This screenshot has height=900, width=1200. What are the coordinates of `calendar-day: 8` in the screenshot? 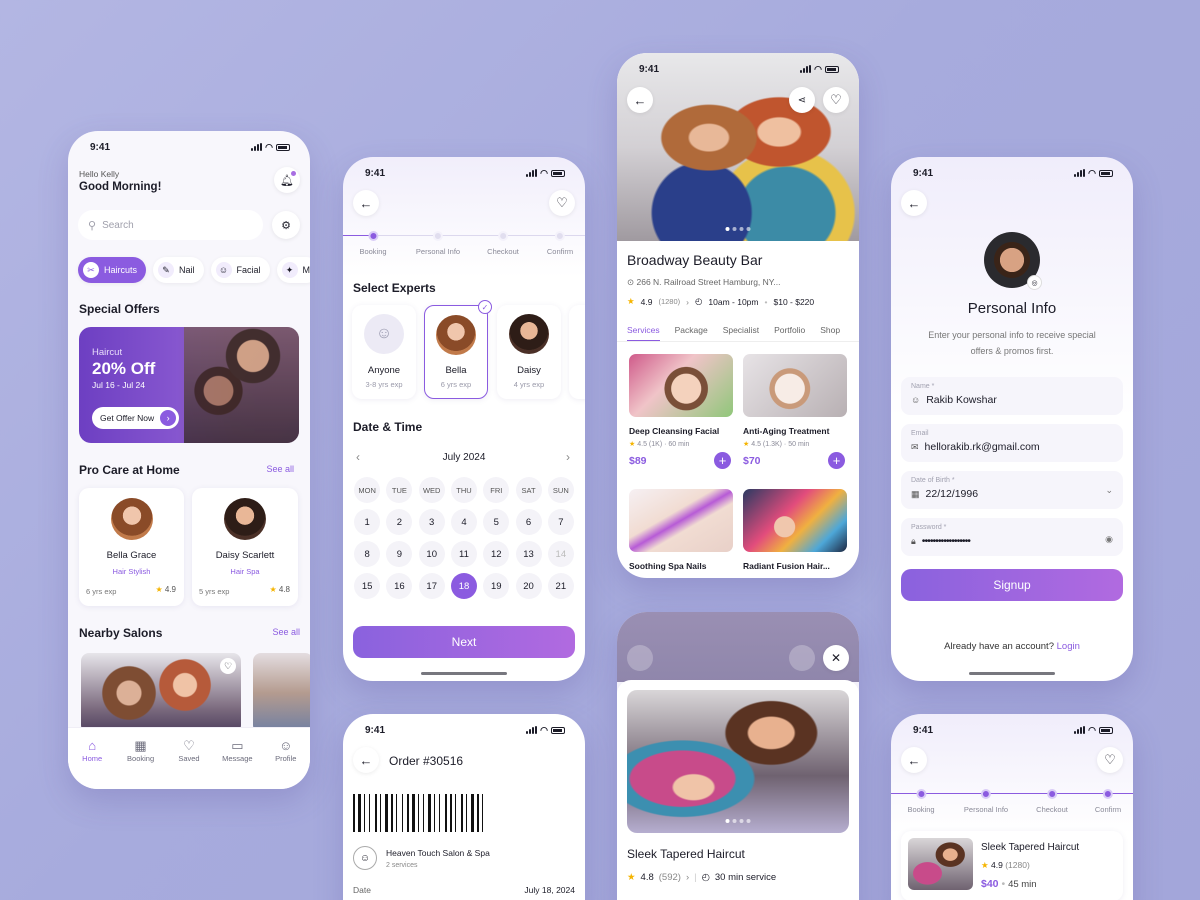 It's located at (367, 554).